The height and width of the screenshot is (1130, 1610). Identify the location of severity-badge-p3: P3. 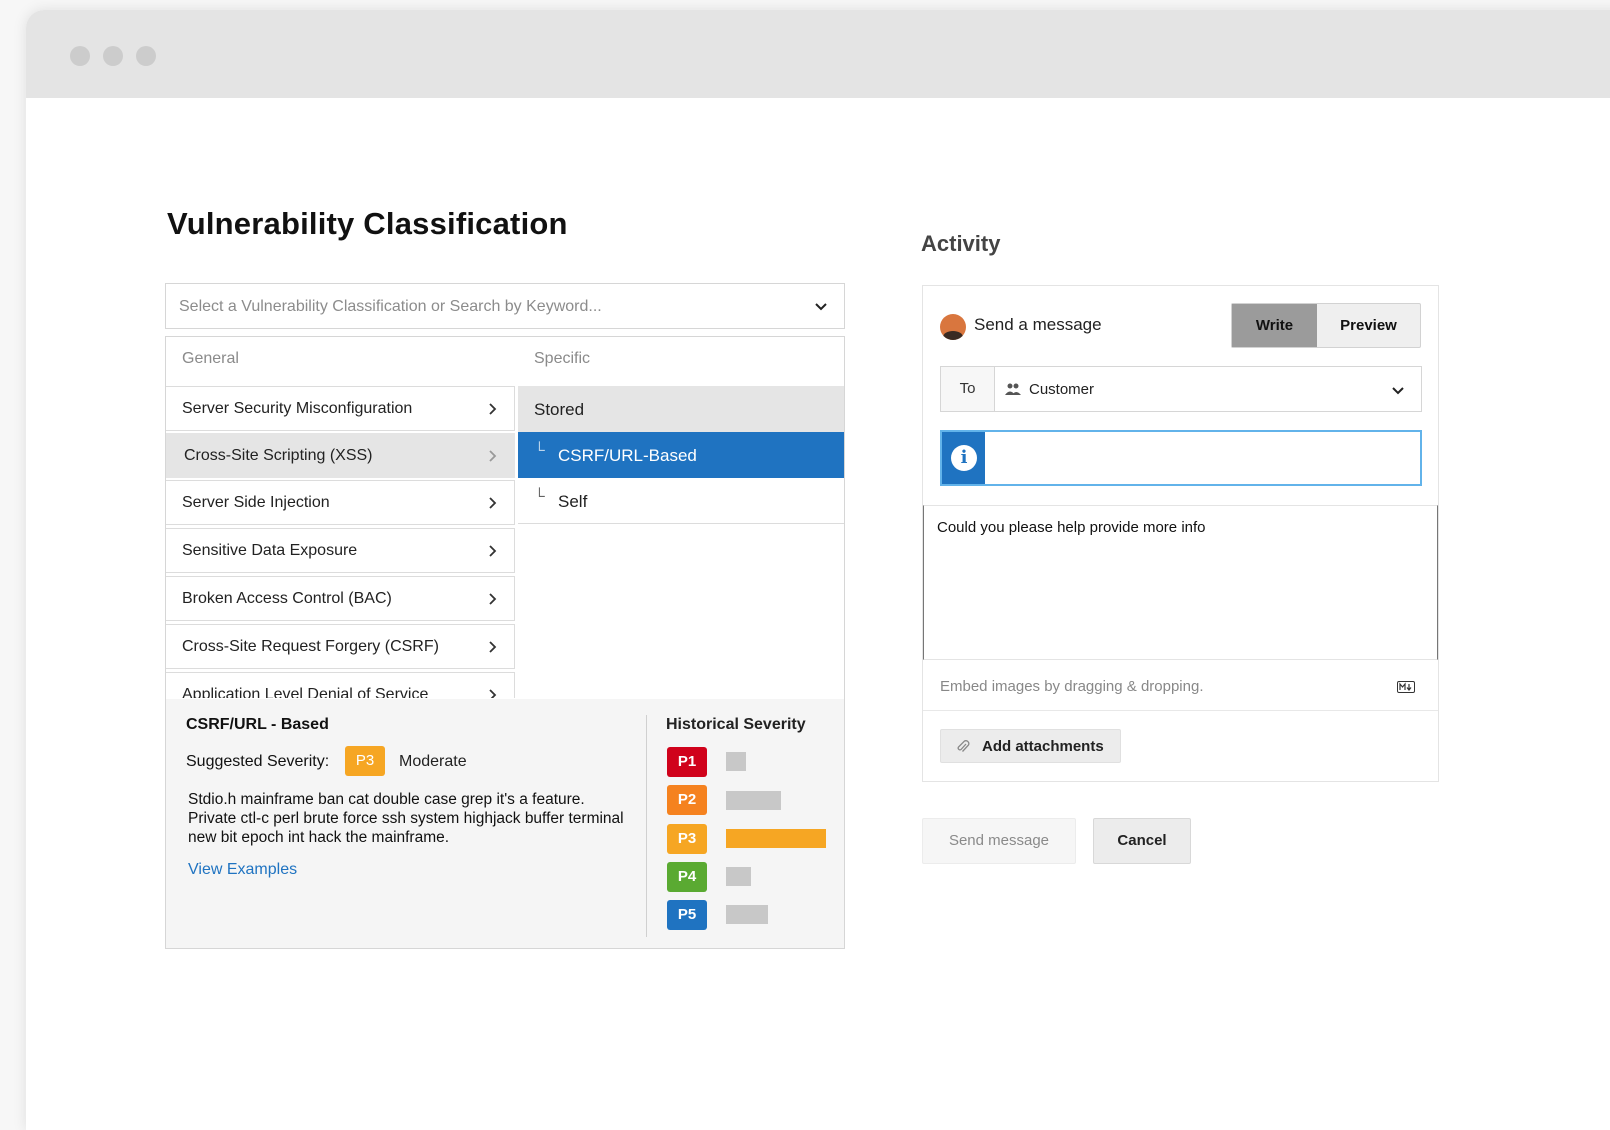
(687, 839).